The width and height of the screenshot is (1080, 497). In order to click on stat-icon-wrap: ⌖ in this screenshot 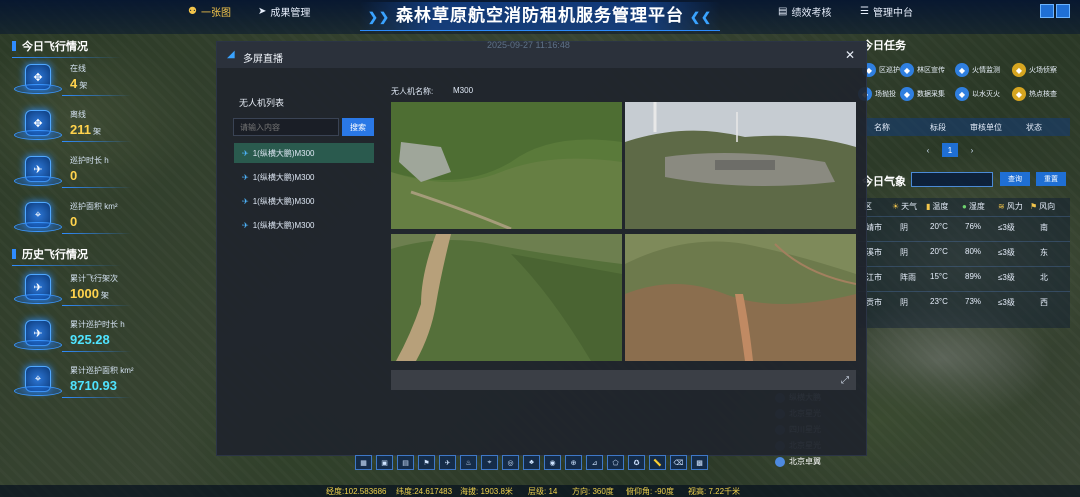, I will do `click(38, 380)`.